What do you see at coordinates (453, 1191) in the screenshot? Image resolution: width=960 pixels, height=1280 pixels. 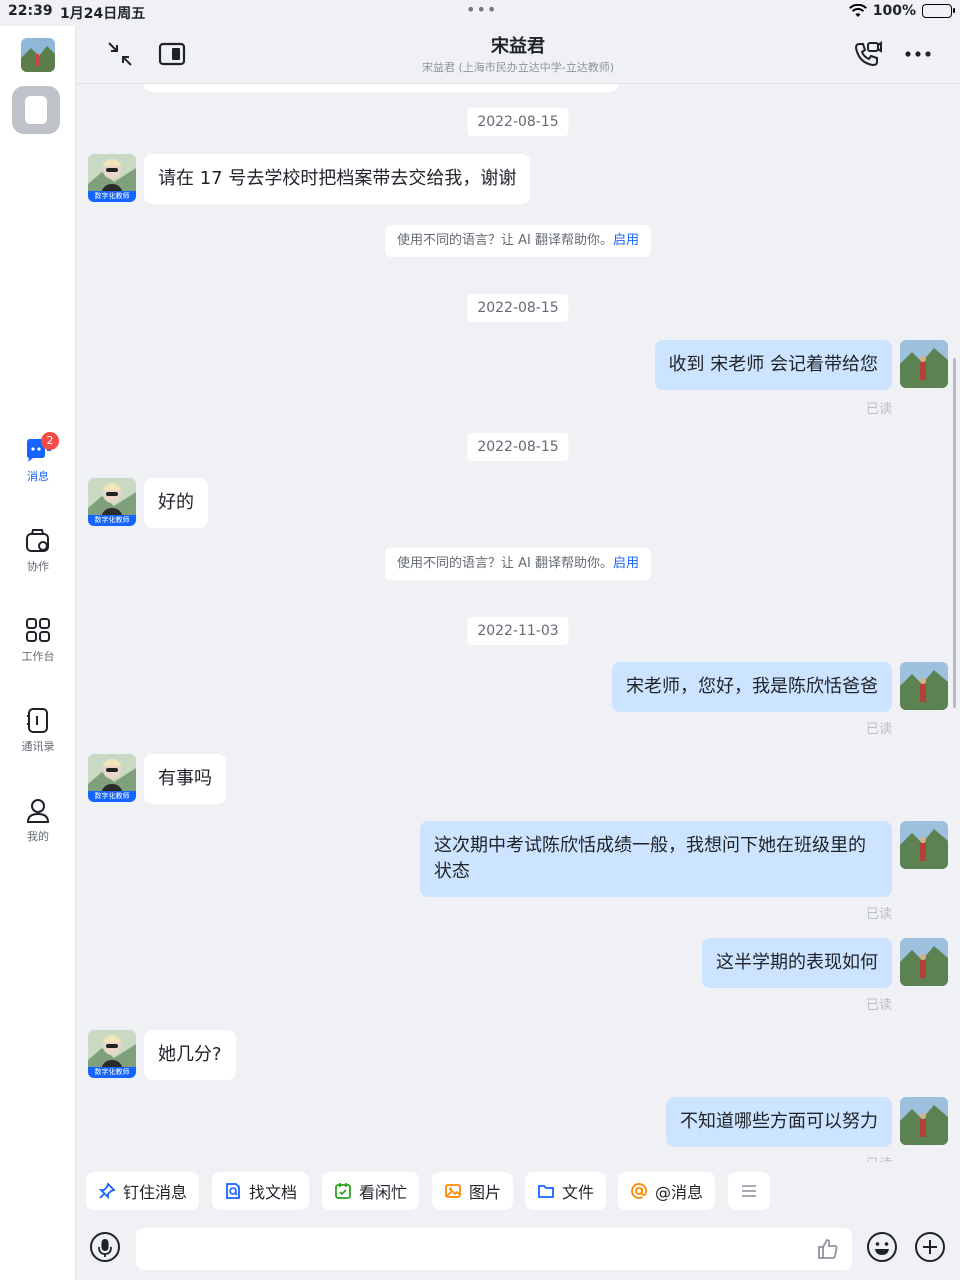 I see `image-icon` at bounding box center [453, 1191].